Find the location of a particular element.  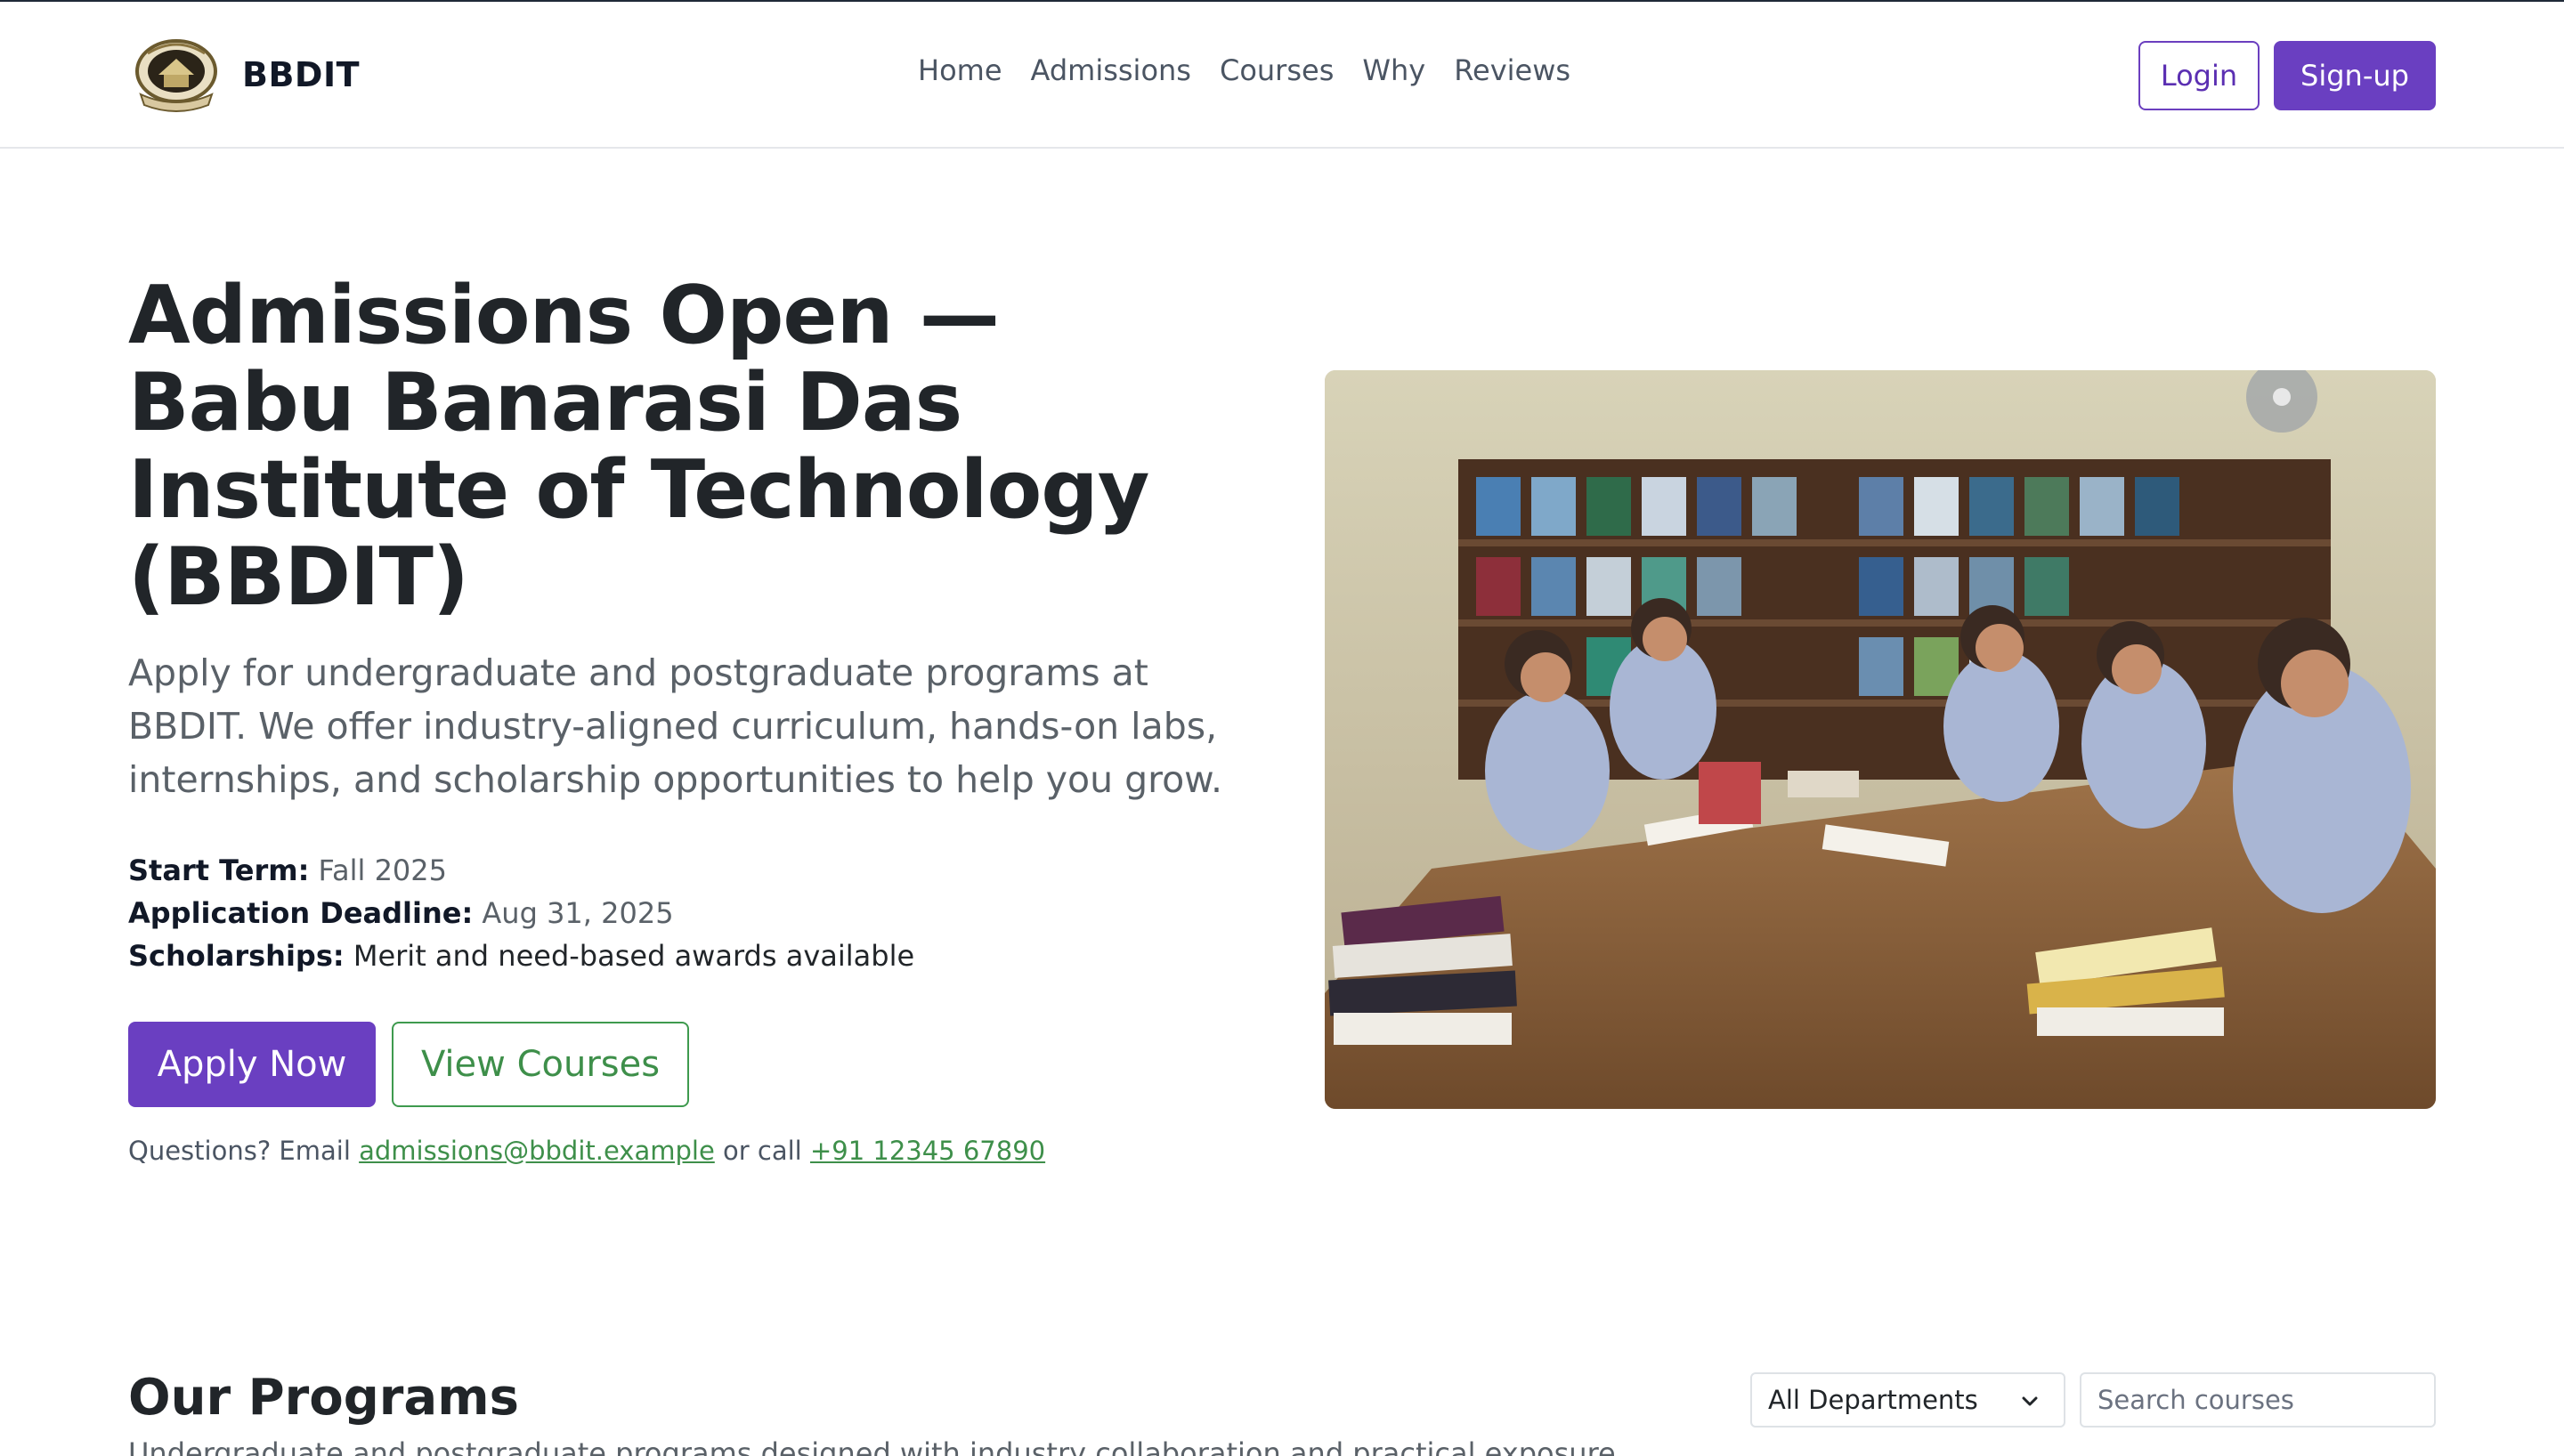

chevron-down-icon is located at coordinates (2030, 1401).